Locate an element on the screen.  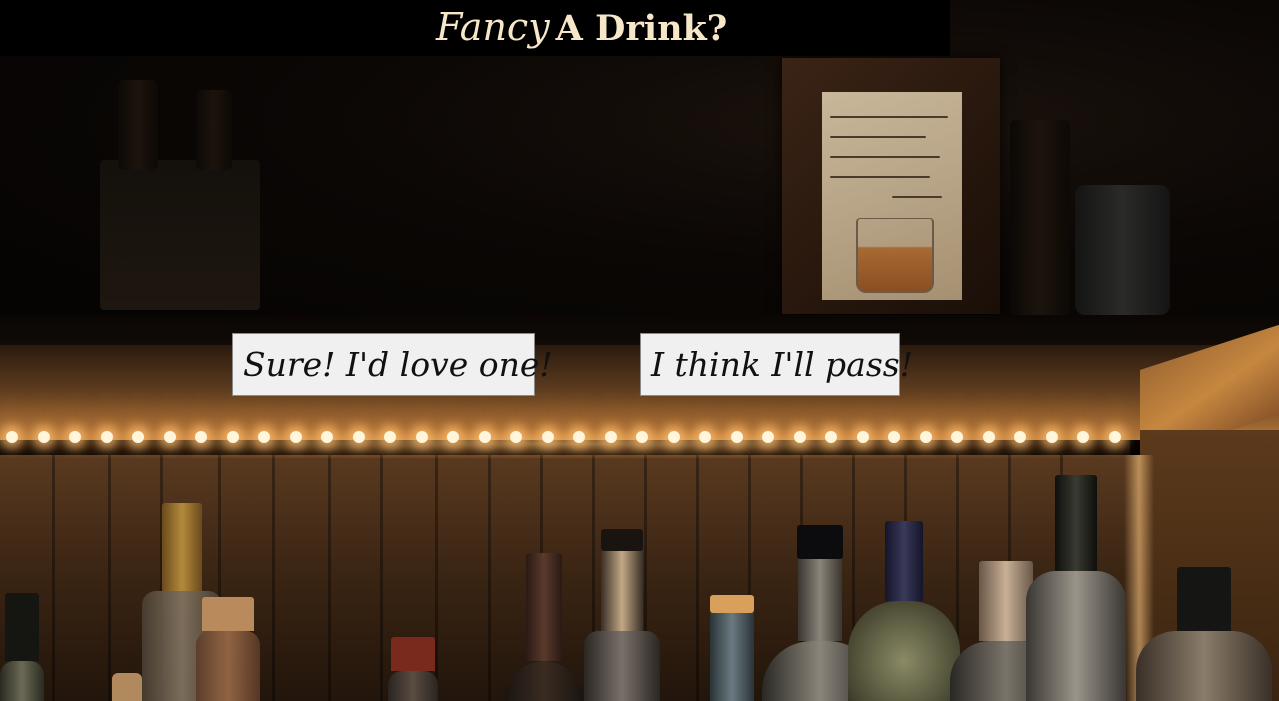
title-rest: A Drink? is located at coordinates (641, 28).